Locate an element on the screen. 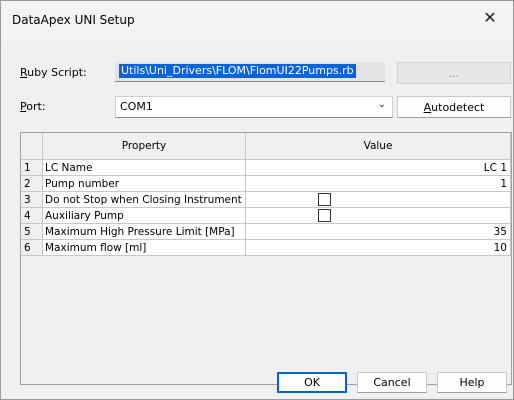  row-index: 5 is located at coordinates (32, 231).